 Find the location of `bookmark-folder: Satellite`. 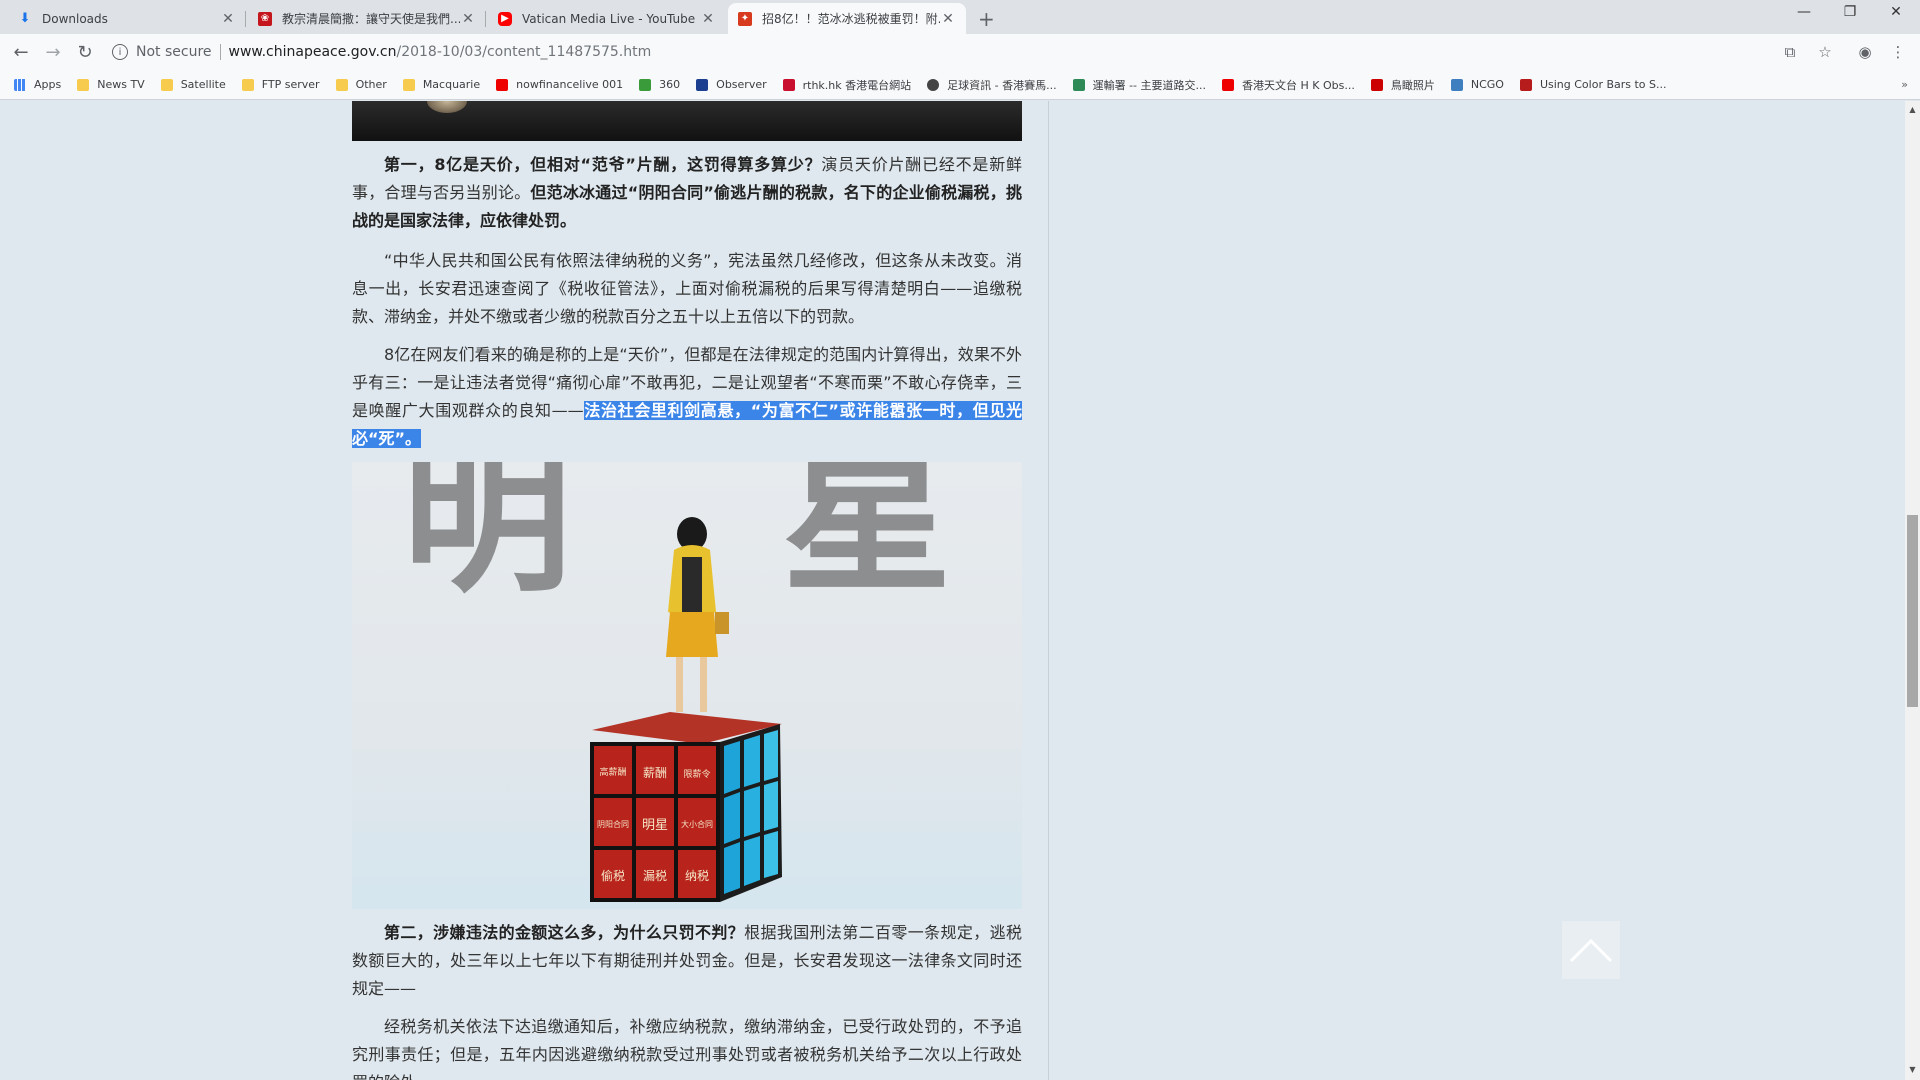

bookmark-folder: Satellite is located at coordinates (193, 84).